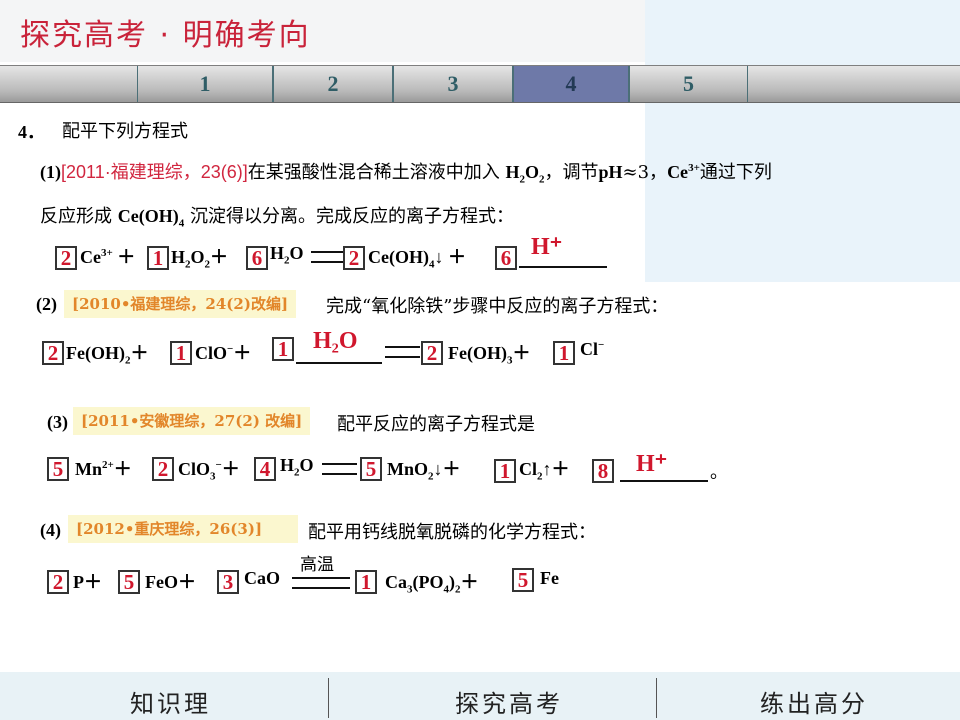  I want to click on formula-text: Ce3+ ＋, so click(108, 257).